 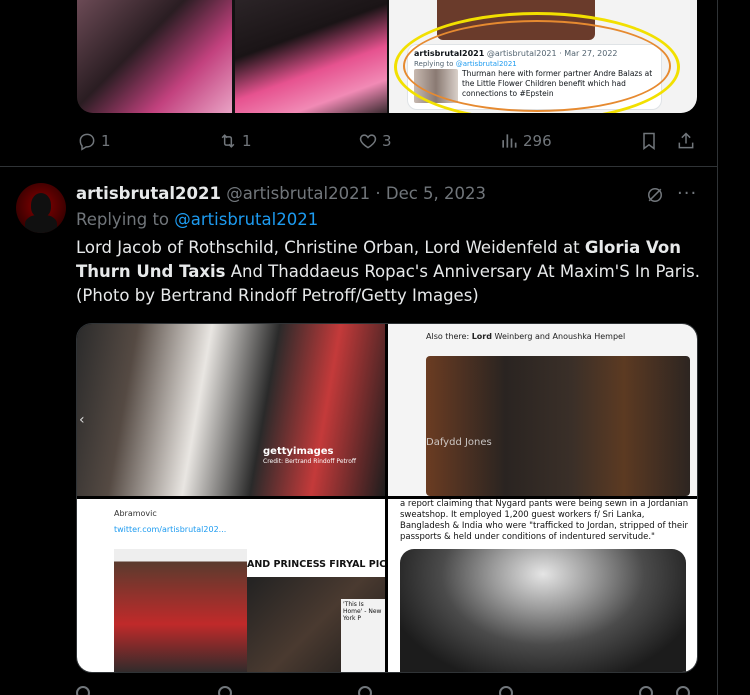 I want to click on tweet-date: Dec 5, 2023, so click(x=436, y=193).